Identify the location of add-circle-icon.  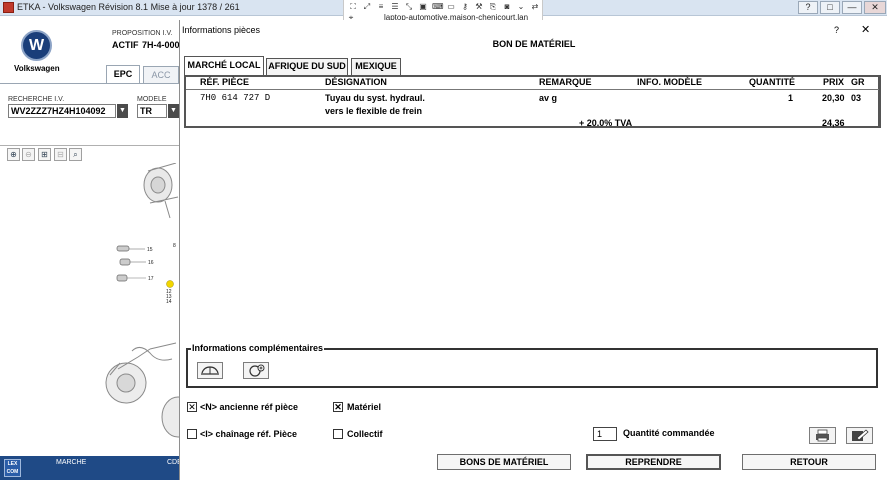
(257, 370).